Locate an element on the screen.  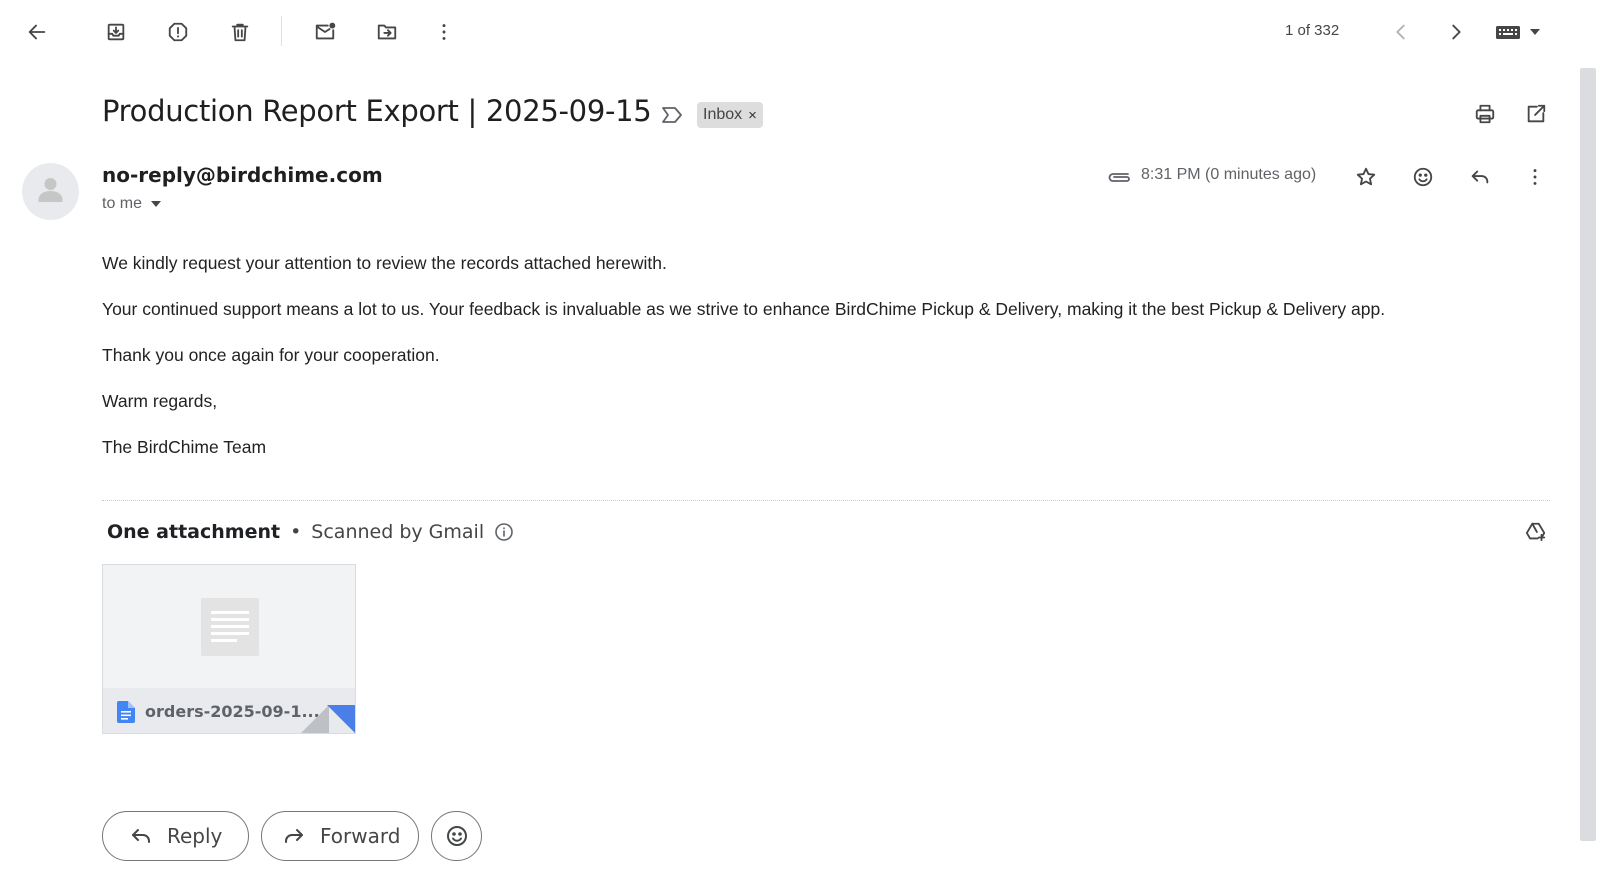
arrow-left-icon is located at coordinates (37, 32).